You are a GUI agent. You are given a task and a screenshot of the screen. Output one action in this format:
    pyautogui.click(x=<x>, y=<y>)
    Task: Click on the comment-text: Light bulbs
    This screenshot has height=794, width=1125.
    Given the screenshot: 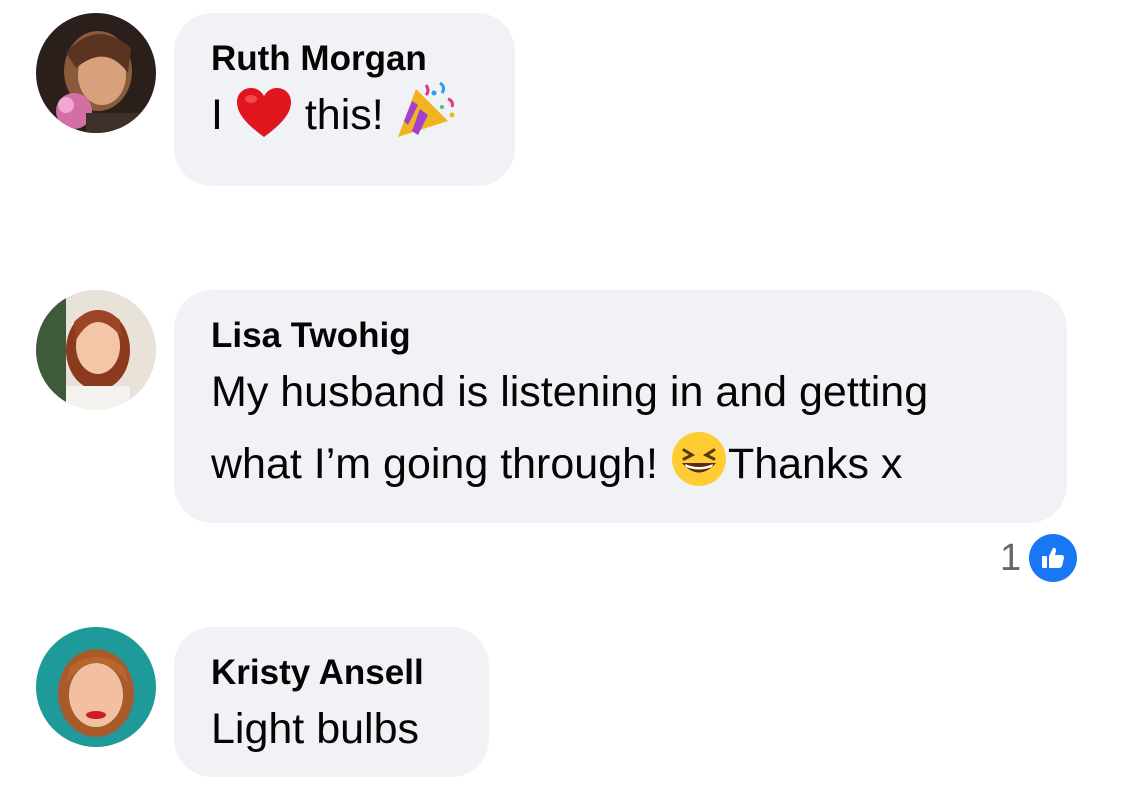 What is the action you would take?
    pyautogui.click(x=315, y=729)
    